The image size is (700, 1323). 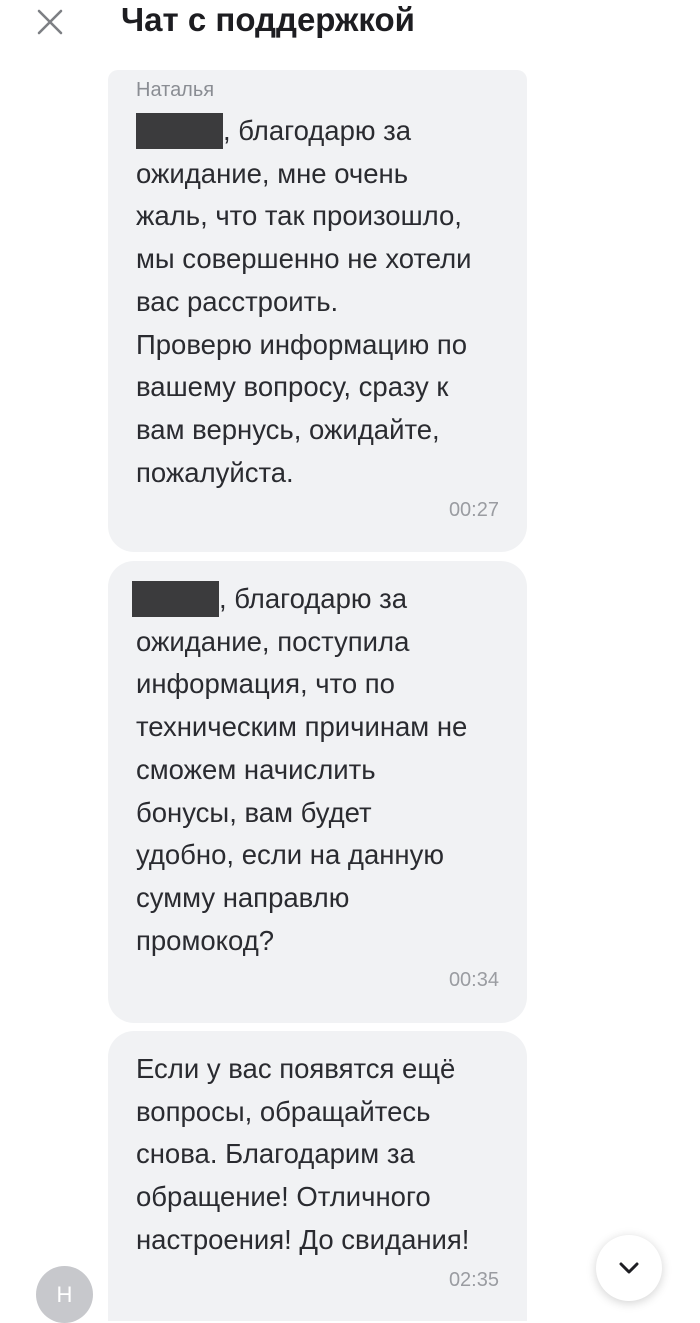 I want to click on message-time: 00:27, so click(x=473, y=510).